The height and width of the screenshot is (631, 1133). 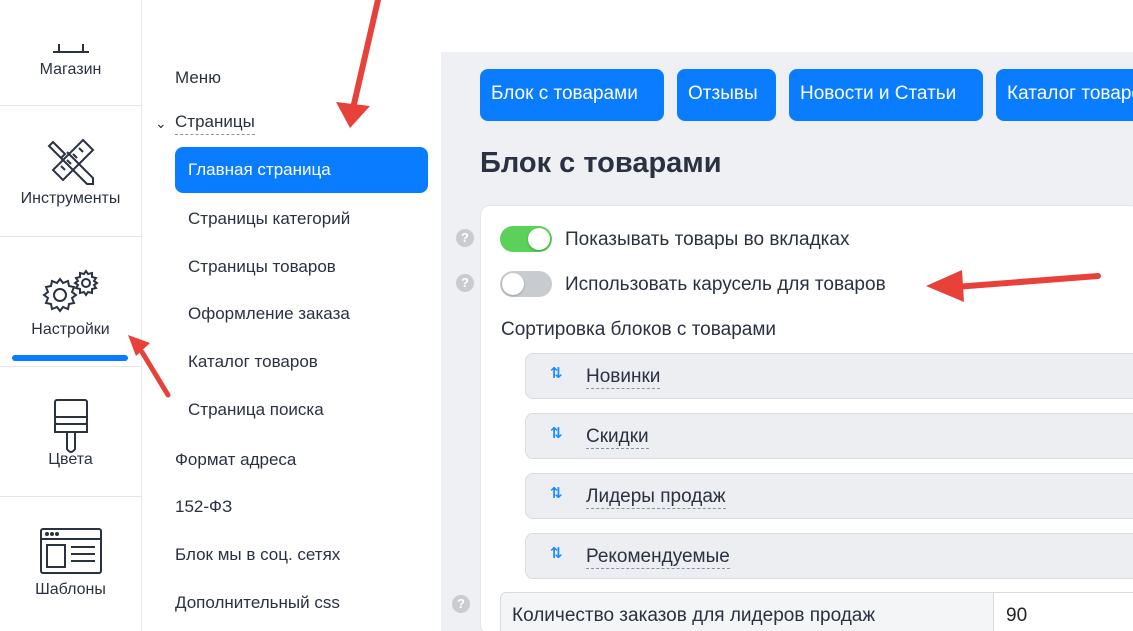 I want to click on bestseller-orders-label: Количество заказов для лидеров продаж, so click(x=694, y=615).